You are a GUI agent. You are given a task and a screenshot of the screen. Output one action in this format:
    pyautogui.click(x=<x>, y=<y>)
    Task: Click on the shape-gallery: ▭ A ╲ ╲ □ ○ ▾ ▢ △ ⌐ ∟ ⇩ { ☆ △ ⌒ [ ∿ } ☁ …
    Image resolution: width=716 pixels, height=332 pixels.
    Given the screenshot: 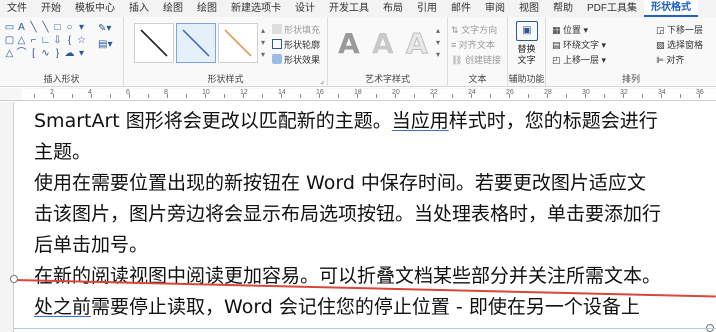 What is the action you would take?
    pyautogui.click(x=45, y=40)
    